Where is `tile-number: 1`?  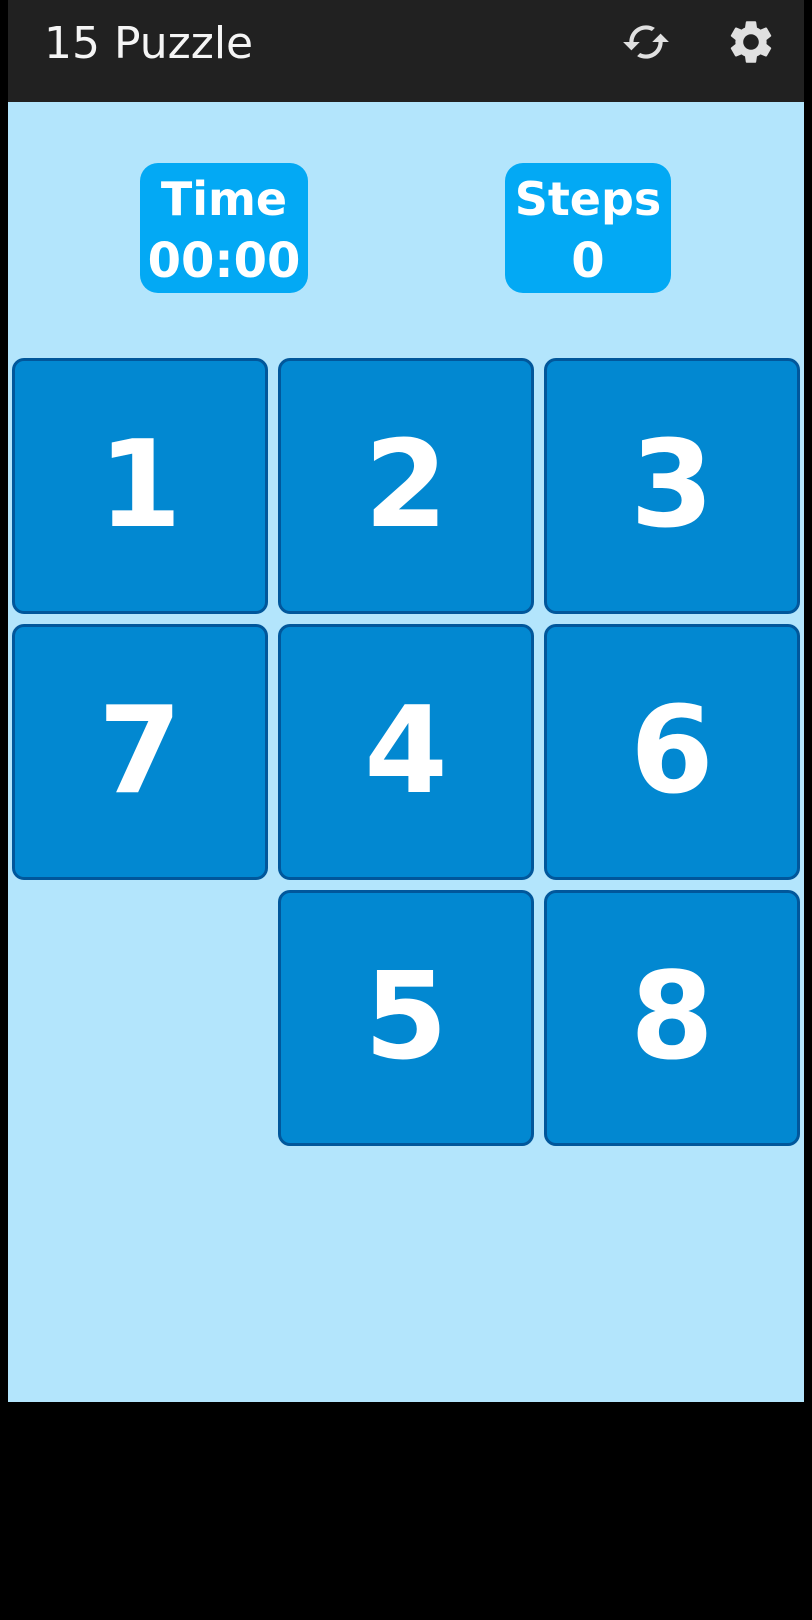 tile-number: 1 is located at coordinates (140, 485).